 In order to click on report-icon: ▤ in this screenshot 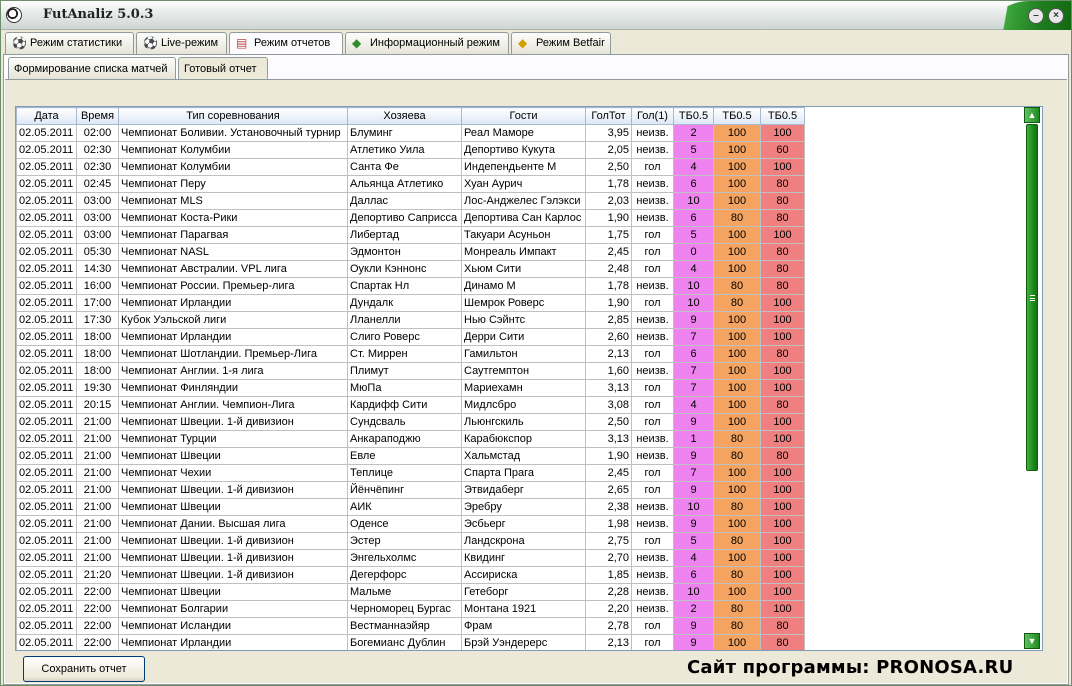, I will do `click(242, 43)`.